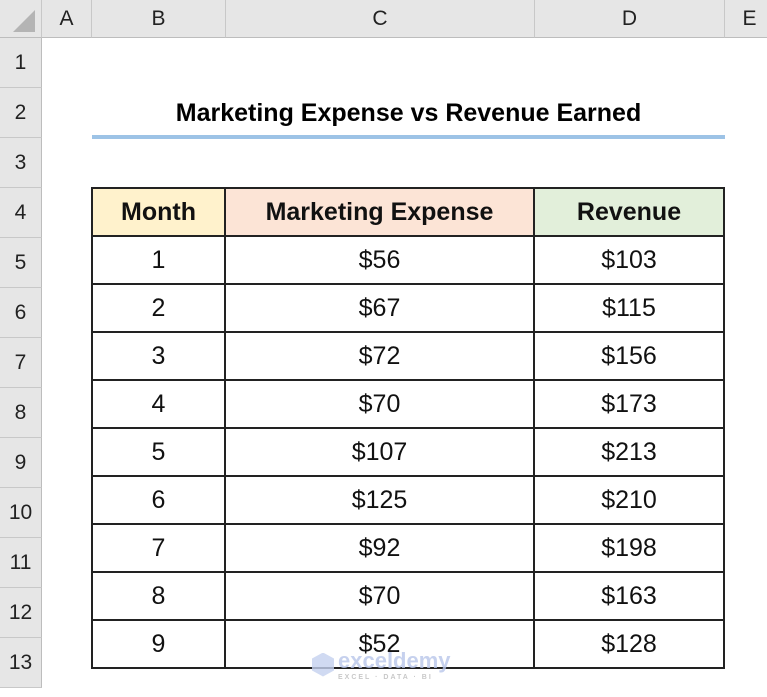 The height and width of the screenshot is (697, 767). I want to click on row-header-6: 6, so click(21, 313).